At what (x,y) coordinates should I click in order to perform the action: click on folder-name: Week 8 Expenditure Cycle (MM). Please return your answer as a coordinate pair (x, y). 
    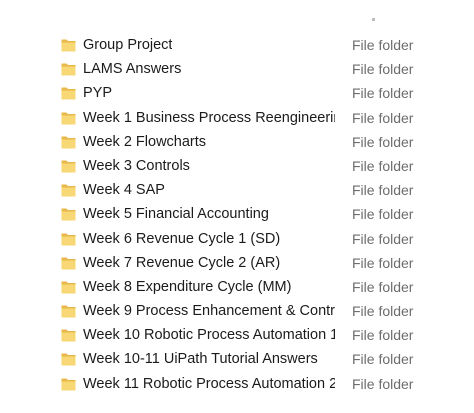
    Looking at the image, I should click on (187, 286).